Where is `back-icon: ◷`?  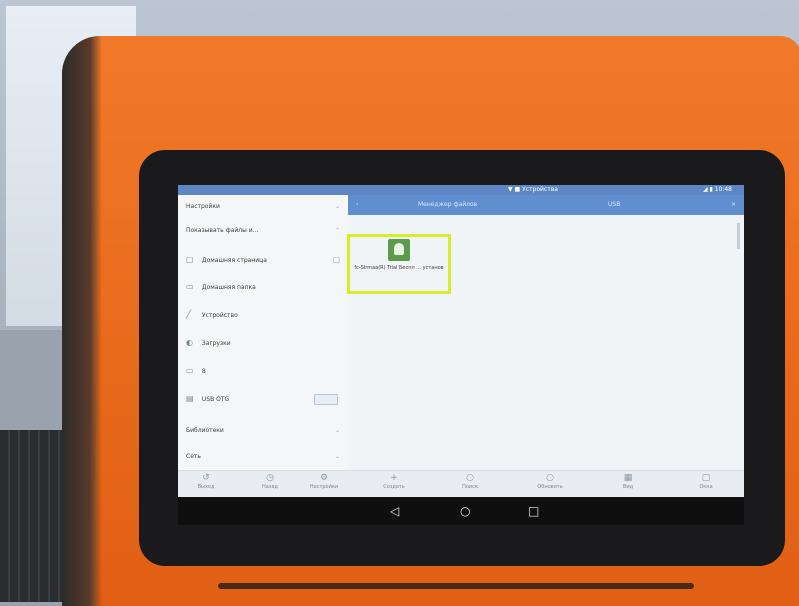
back-icon: ◷ is located at coordinates (270, 478).